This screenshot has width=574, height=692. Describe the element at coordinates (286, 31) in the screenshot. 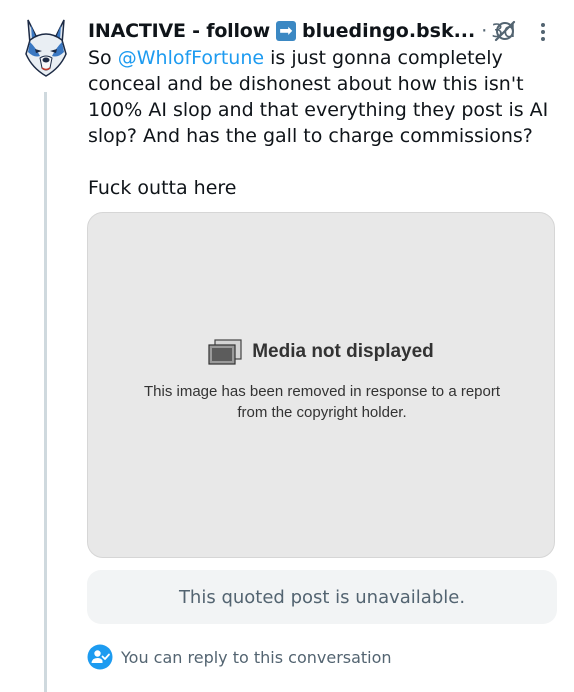

I see `right-arrow-emoji-icon: ➡` at that location.